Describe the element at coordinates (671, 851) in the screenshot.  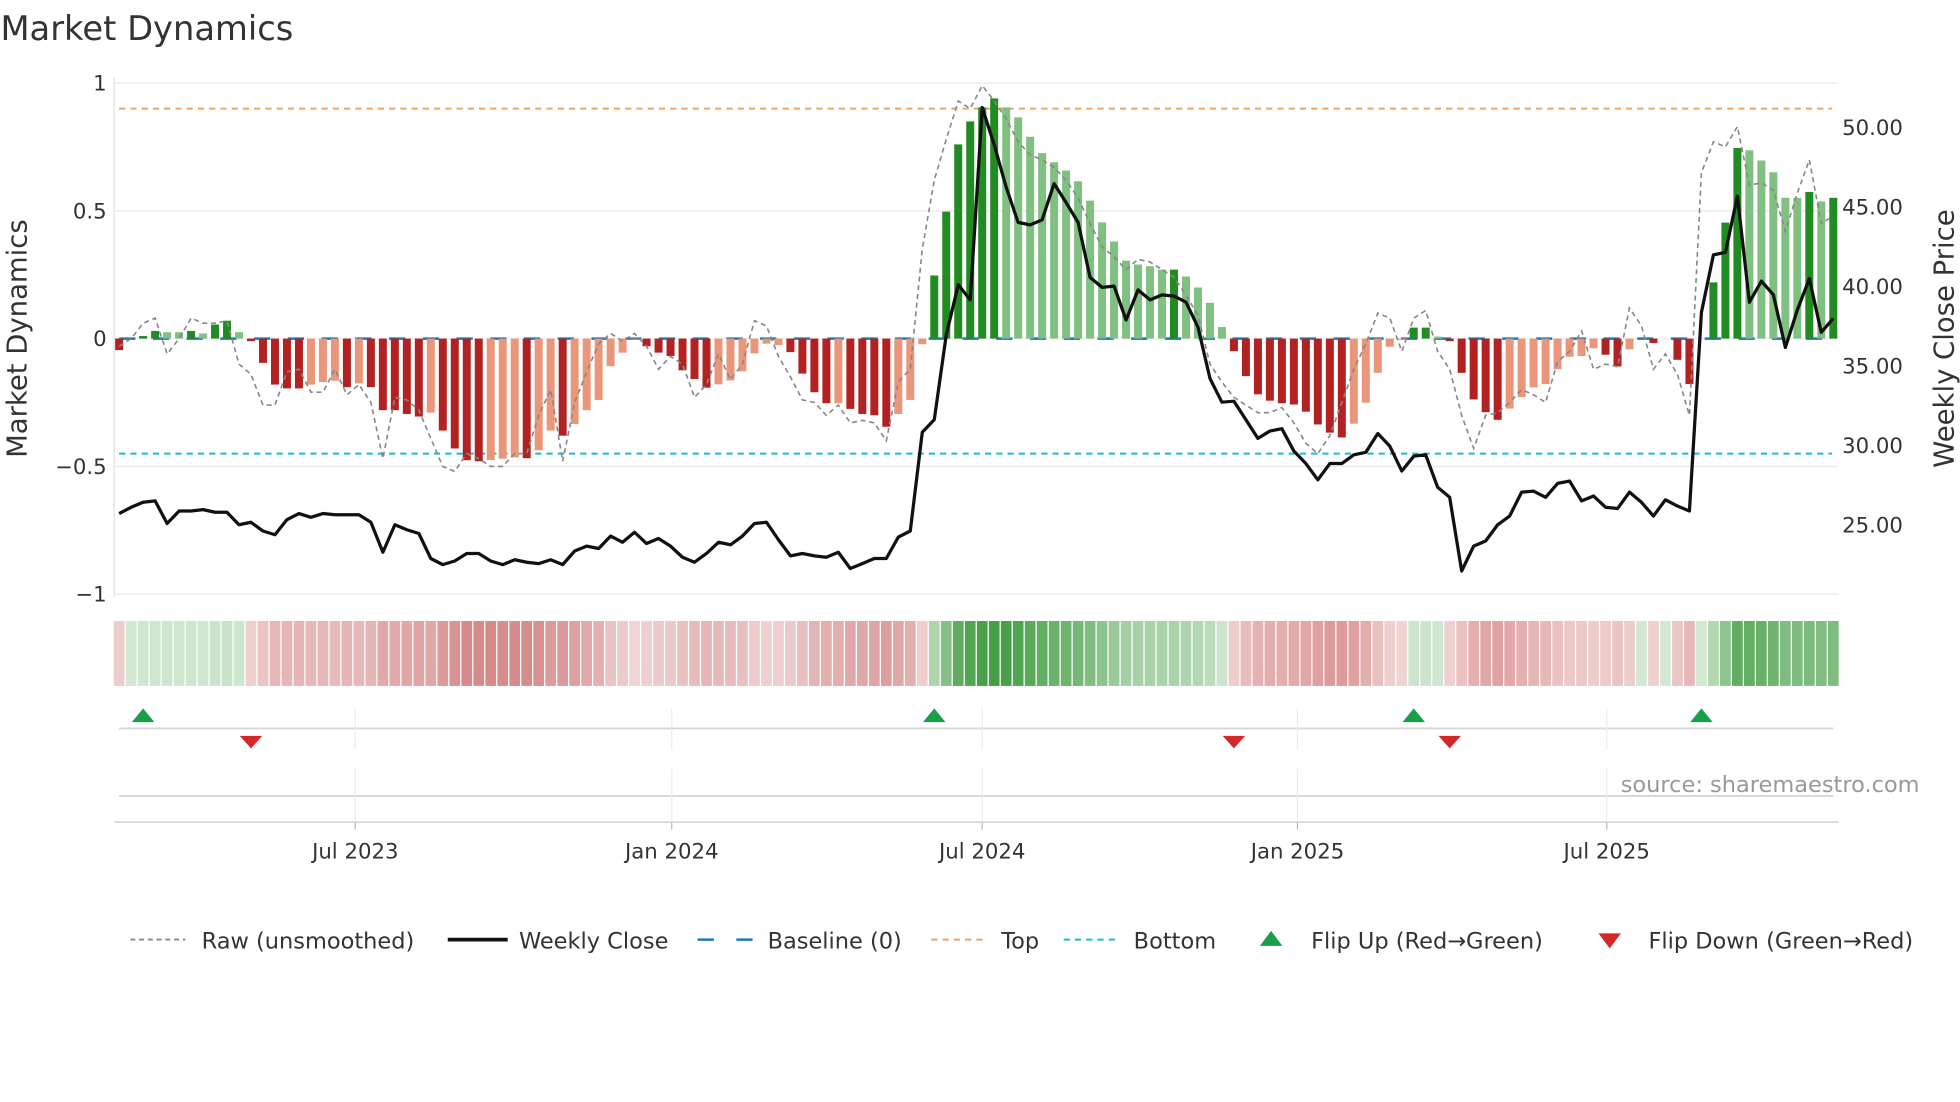
I see `x-tick-label: Jan 2024` at that location.